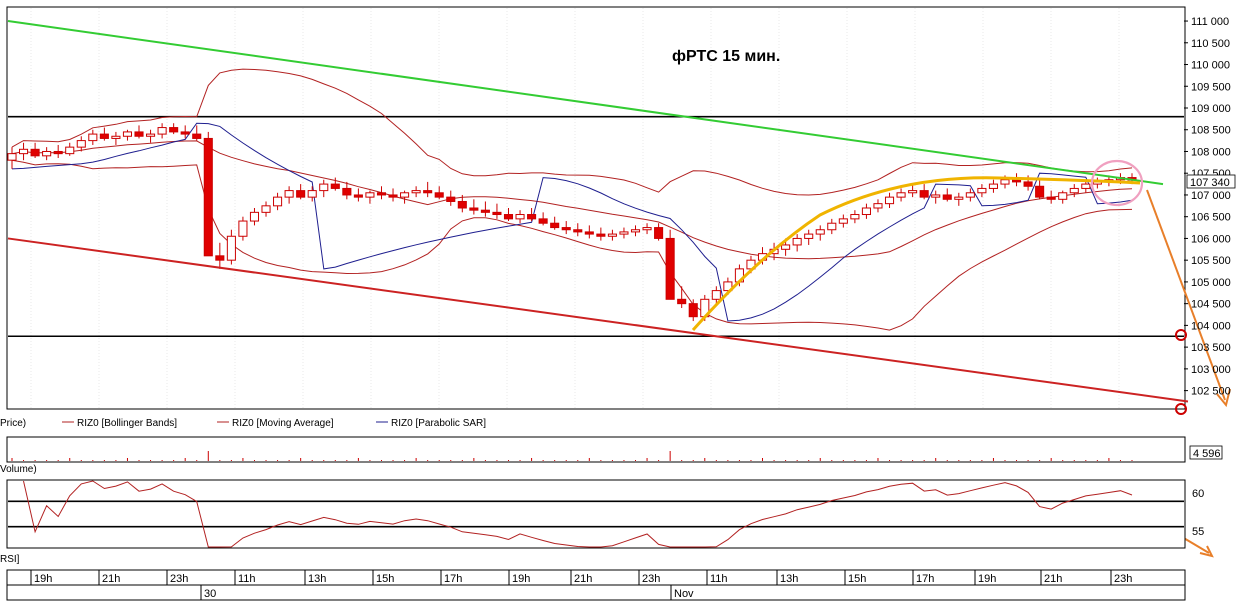 This screenshot has height=607, width=1239. Describe the element at coordinates (385, 579) in the screenshot. I see `time-label: 15h` at that location.